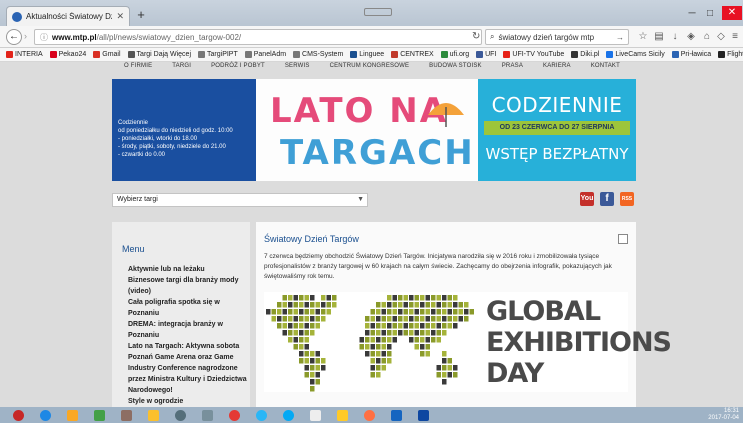  I want to click on site-nav-item: BUDOWA STOISK, so click(455, 68).